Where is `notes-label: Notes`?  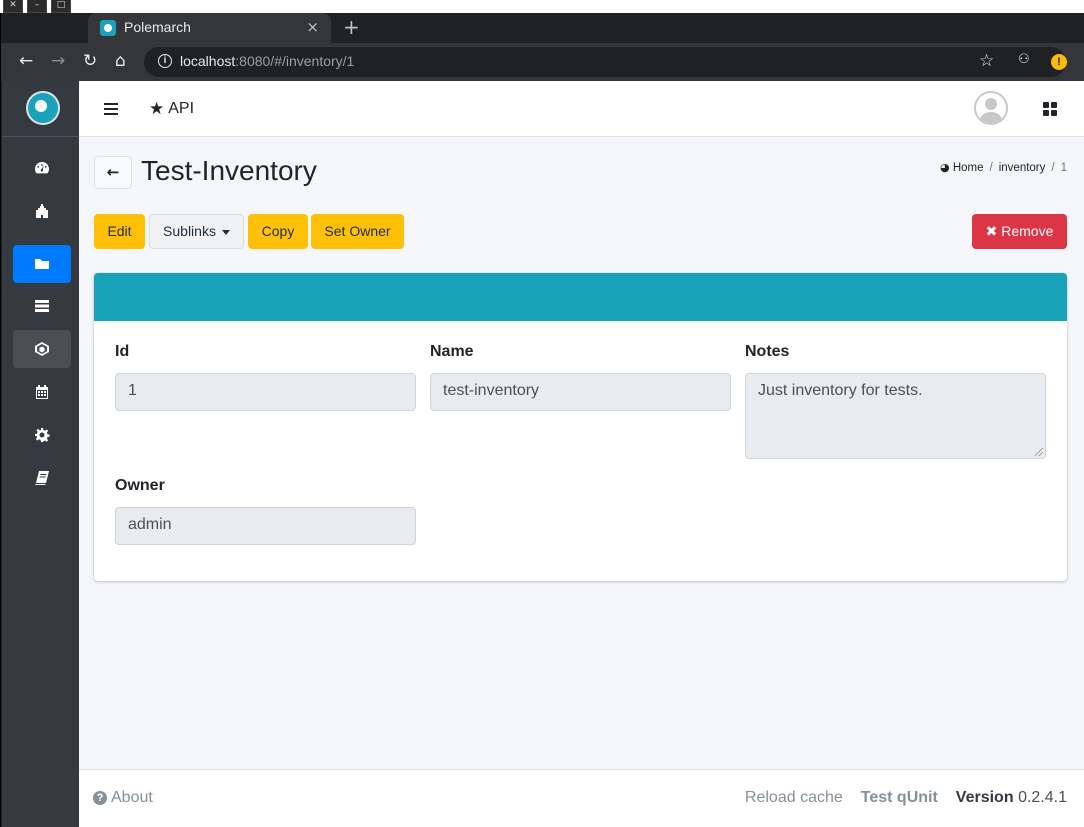
notes-label: Notes is located at coordinates (767, 351).